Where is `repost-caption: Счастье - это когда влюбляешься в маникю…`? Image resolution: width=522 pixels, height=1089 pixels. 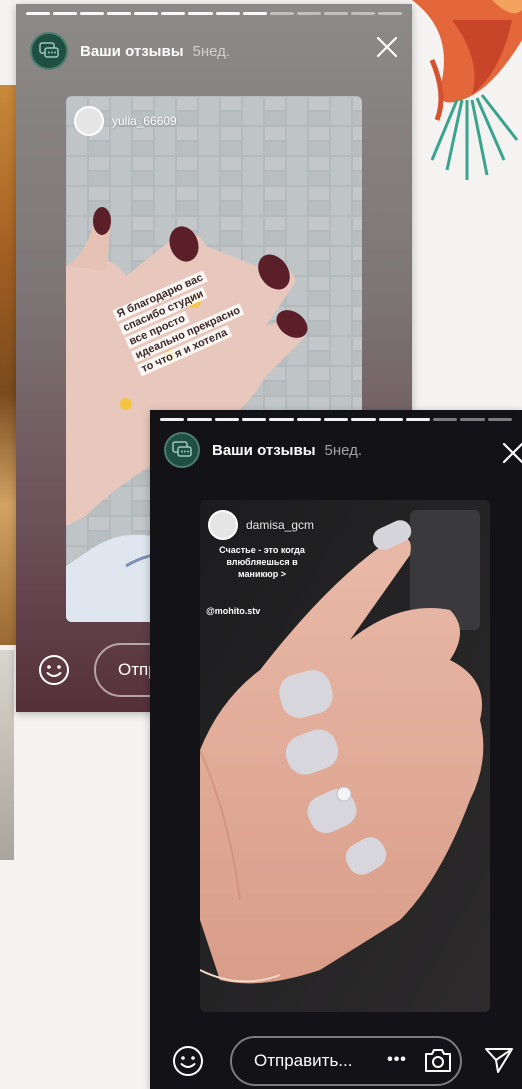 repost-caption: Счастье - это когда влюбляешься в маникю… is located at coordinates (262, 562).